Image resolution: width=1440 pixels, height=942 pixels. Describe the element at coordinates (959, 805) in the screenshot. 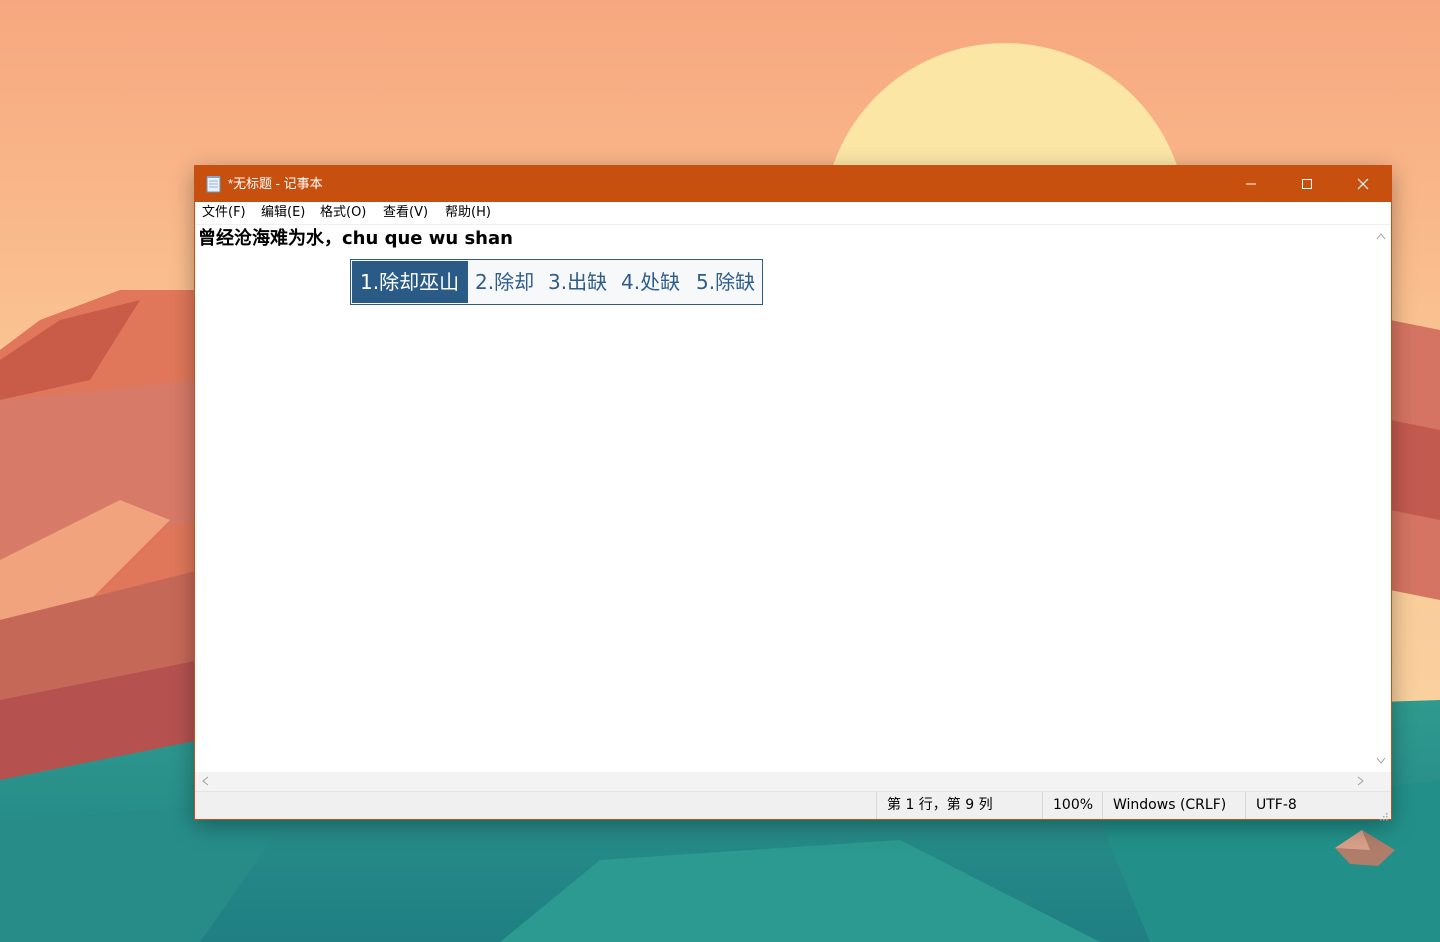

I see `status-cursor-position: 第 1 行，第 9 列` at that location.